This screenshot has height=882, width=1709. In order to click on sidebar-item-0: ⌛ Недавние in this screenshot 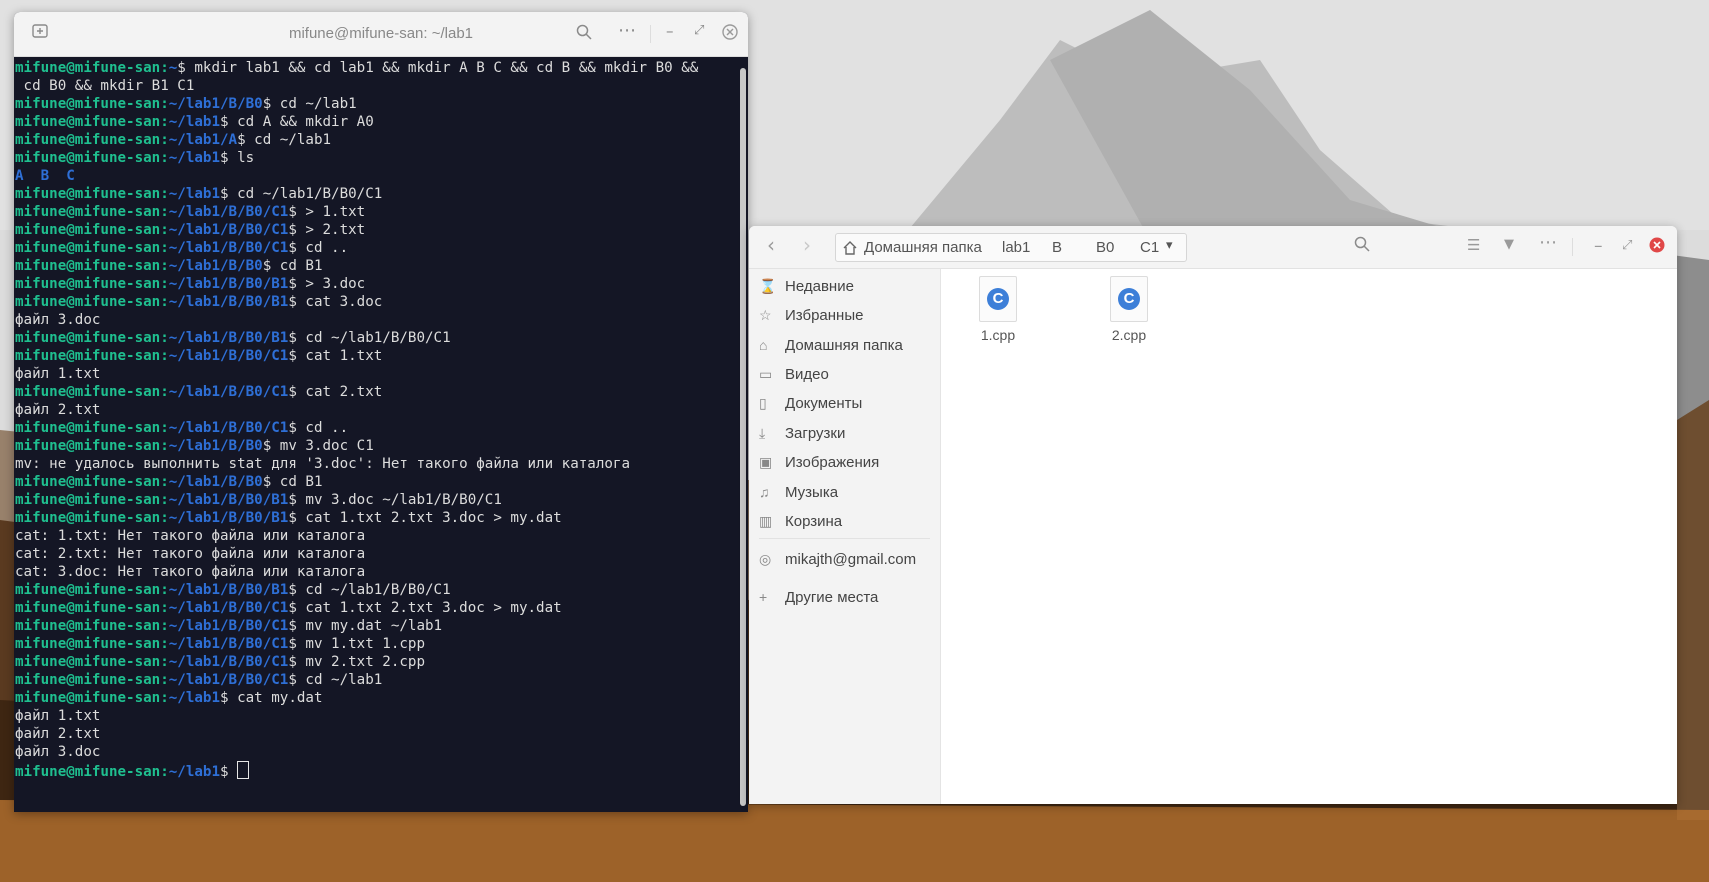, I will do `click(806, 286)`.